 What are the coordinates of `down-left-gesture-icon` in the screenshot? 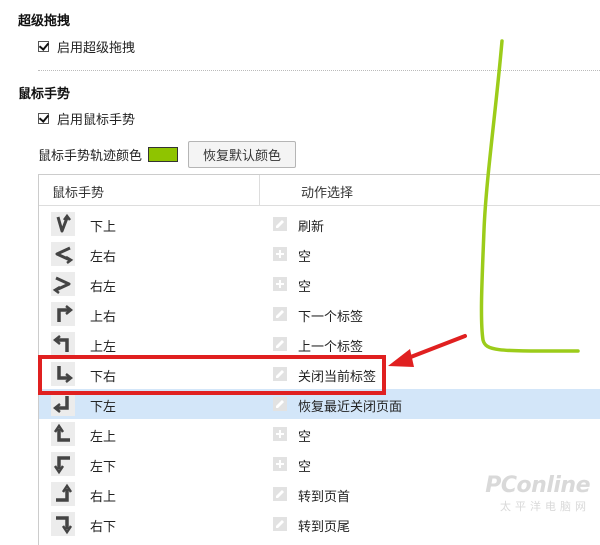 It's located at (63, 404).